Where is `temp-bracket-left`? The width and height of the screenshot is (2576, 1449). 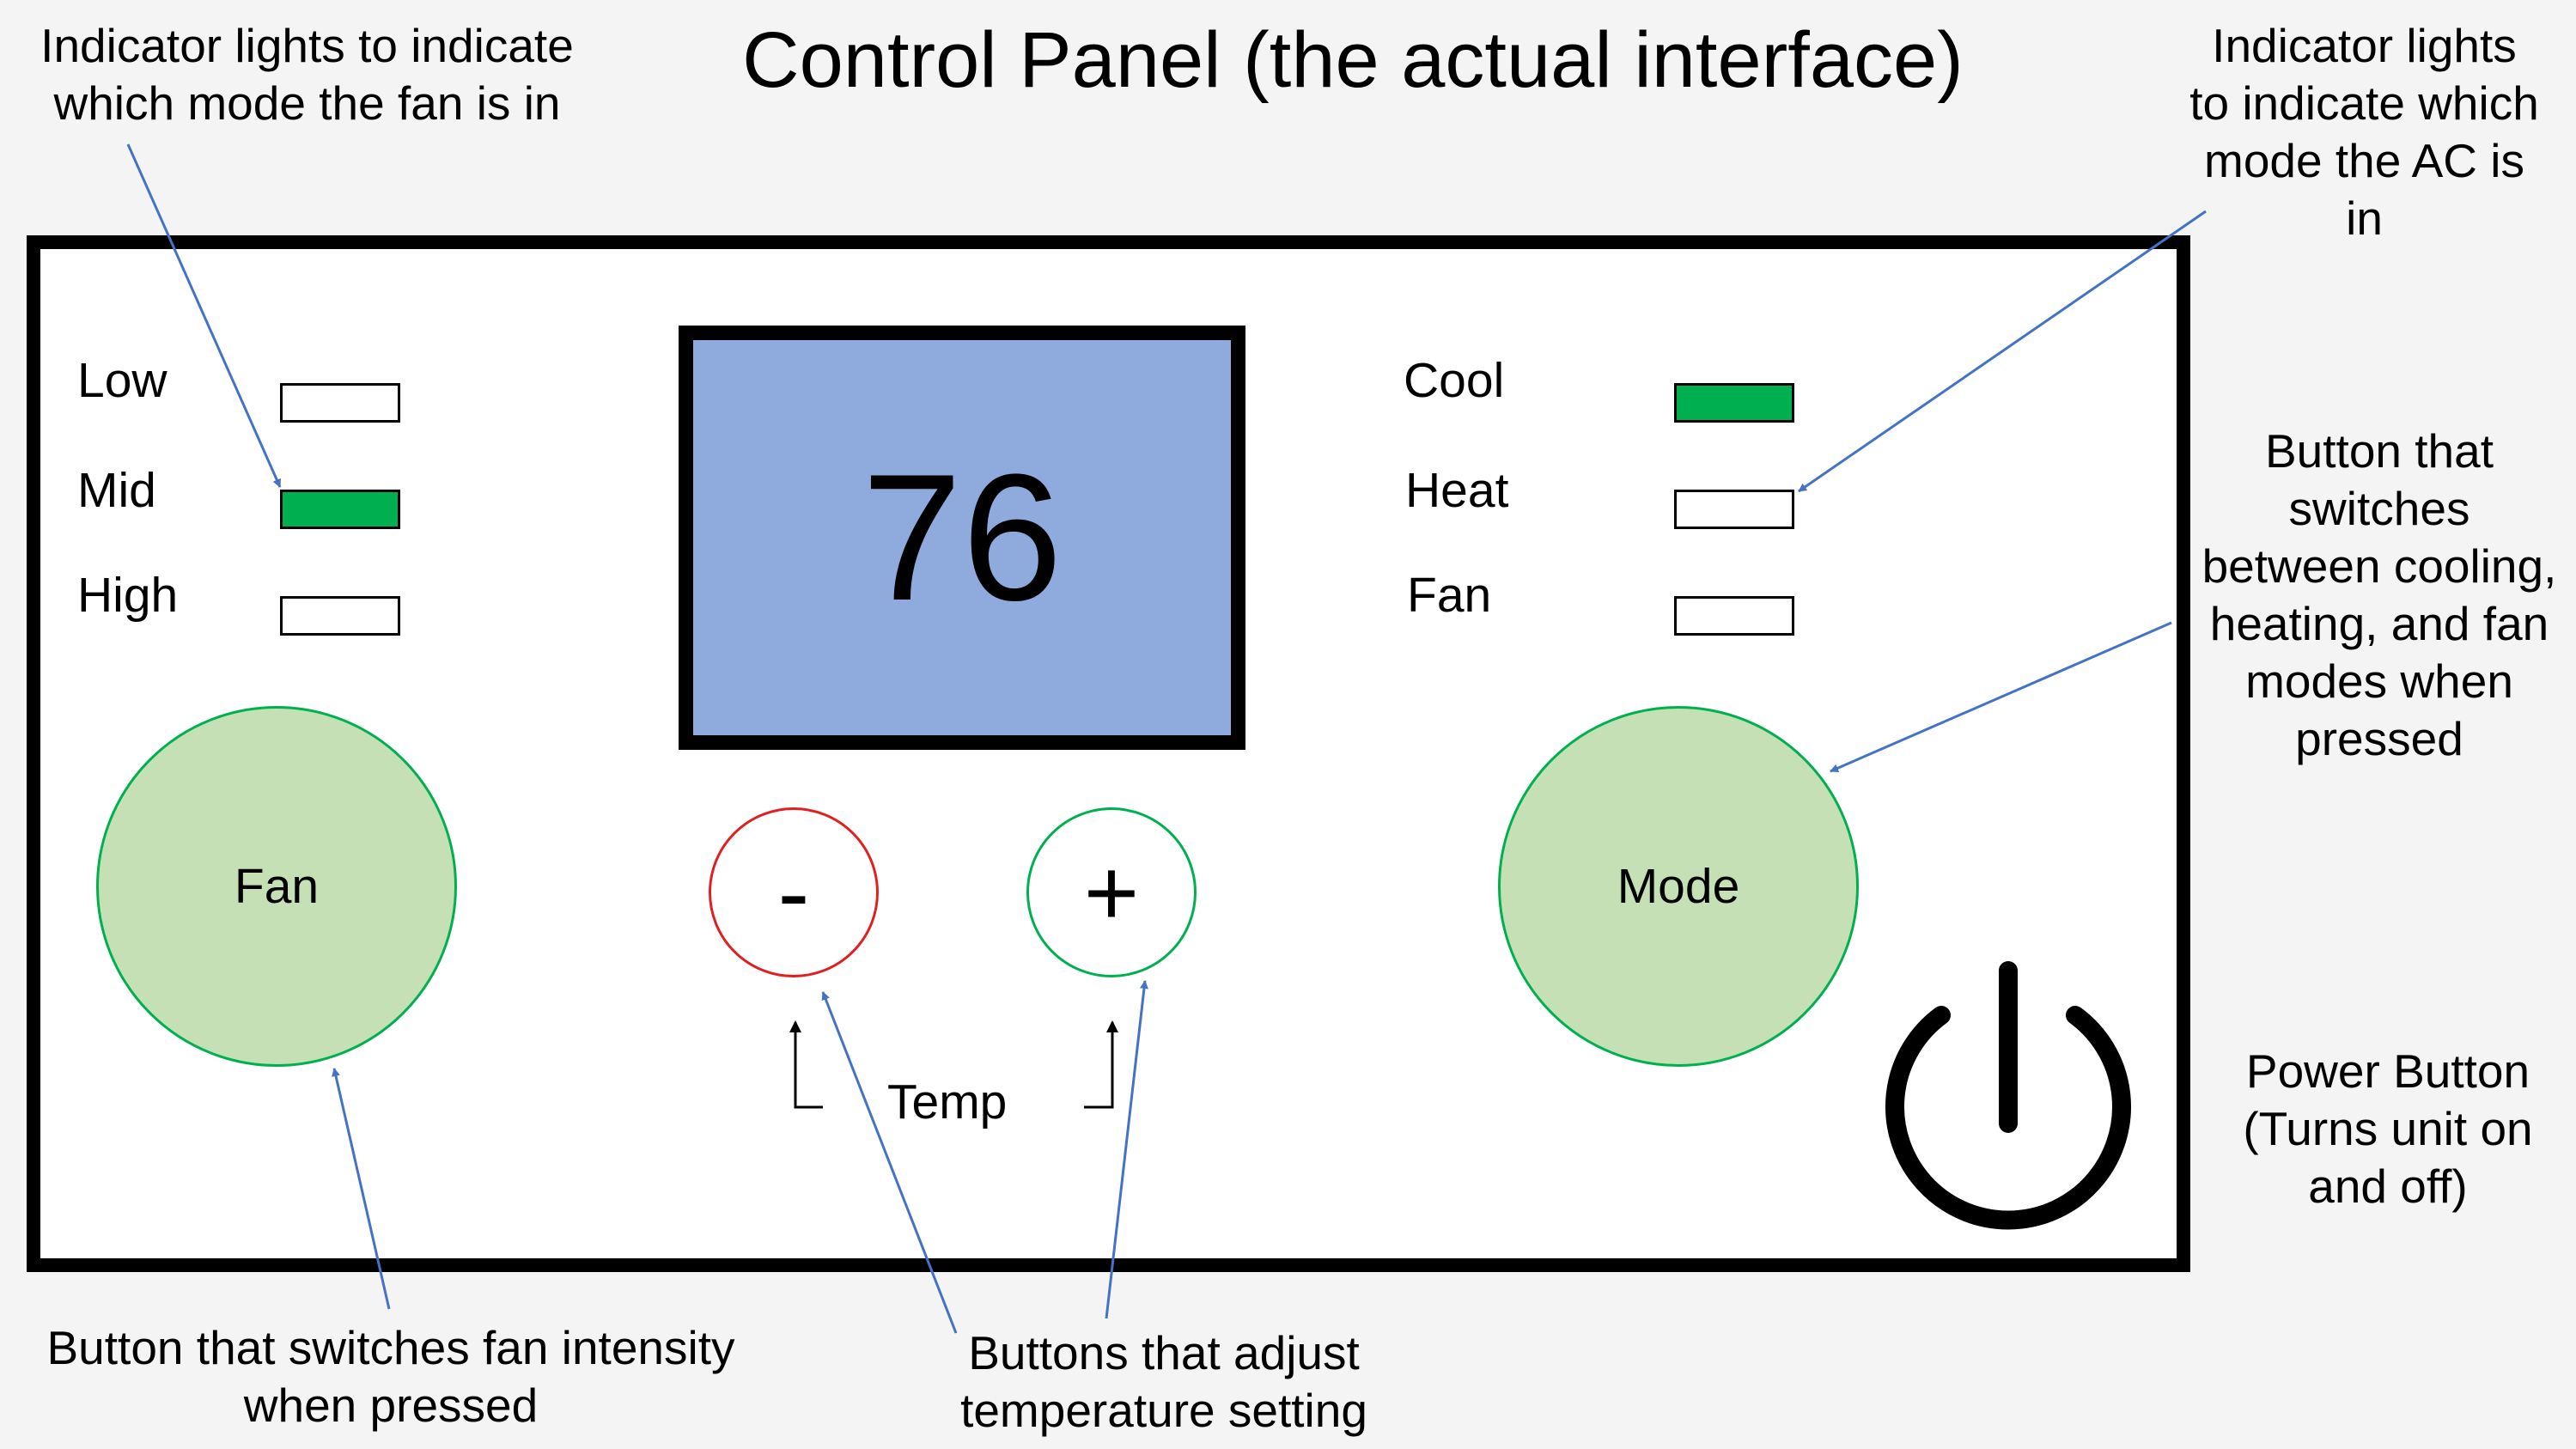 temp-bracket-left is located at coordinates (806, 1064).